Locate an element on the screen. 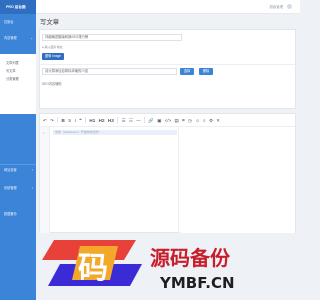  gear-icon: ⚙ is located at coordinates (211, 120).